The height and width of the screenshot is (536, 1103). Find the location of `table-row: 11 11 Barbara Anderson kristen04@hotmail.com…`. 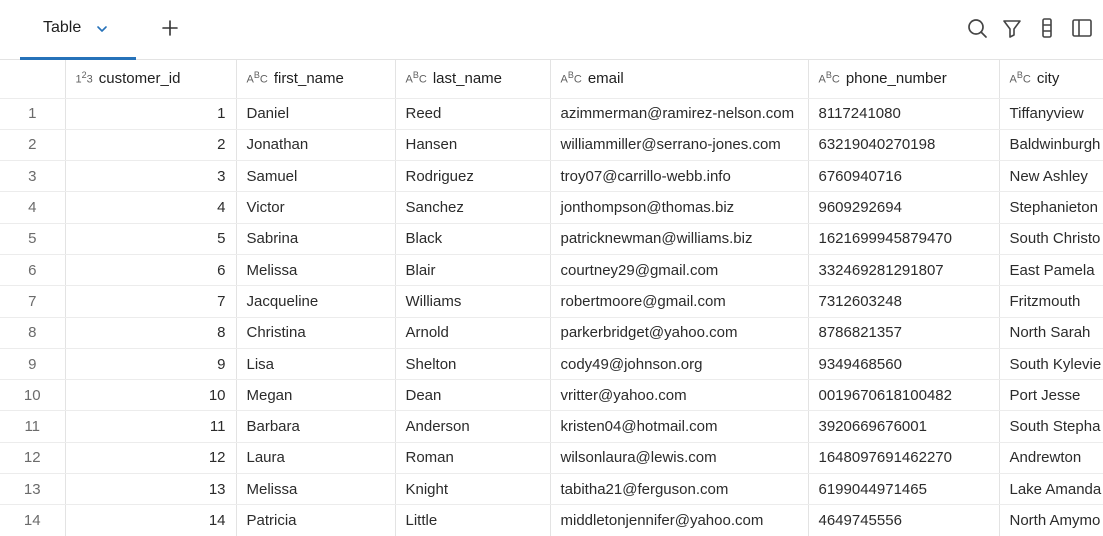

table-row: 11 11 Barbara Anderson kristen04@hotmail.com… is located at coordinates (551, 426).